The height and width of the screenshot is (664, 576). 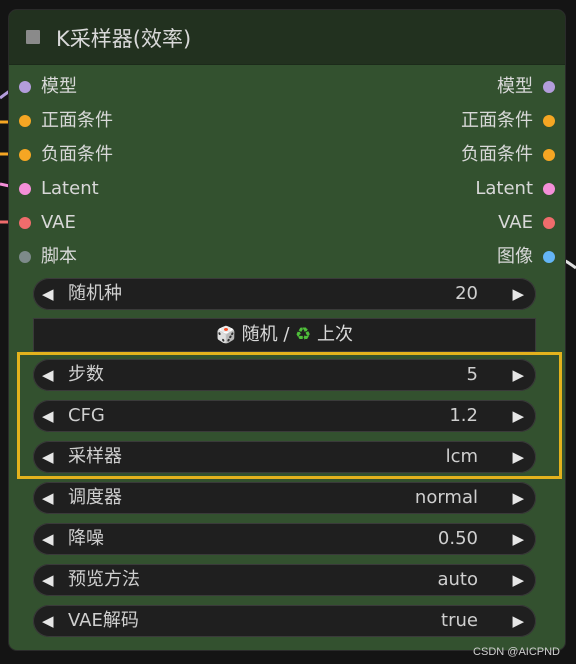 What do you see at coordinates (475, 87) in the screenshot?
I see `output-slot-model: 模型` at bounding box center [475, 87].